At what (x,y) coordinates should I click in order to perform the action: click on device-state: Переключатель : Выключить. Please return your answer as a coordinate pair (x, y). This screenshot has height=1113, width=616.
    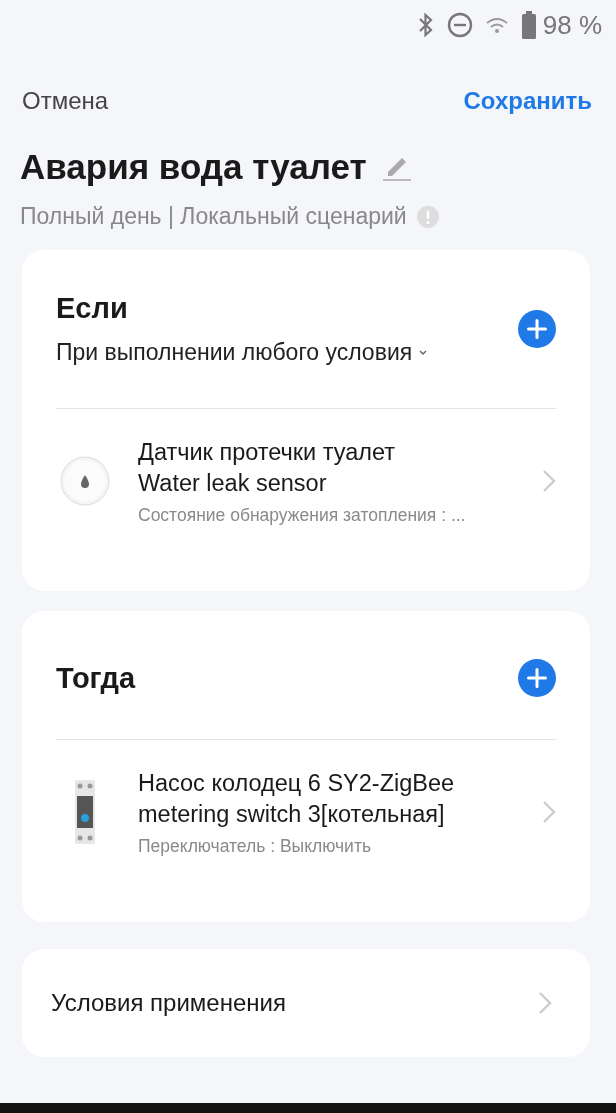
    Looking at the image, I should click on (255, 846).